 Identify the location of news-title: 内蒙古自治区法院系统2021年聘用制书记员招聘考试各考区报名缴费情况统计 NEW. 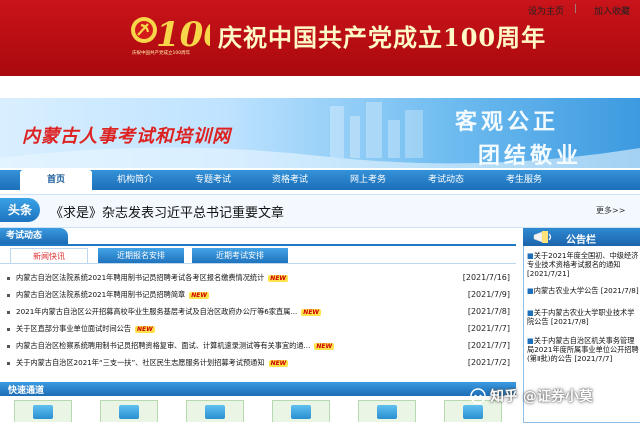
(152, 278).